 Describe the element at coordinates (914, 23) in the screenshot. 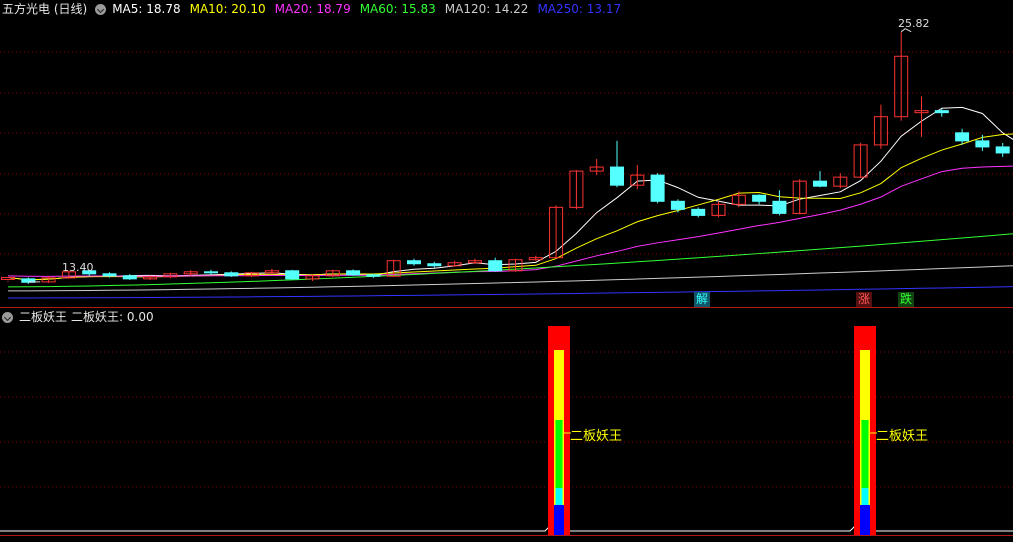

I see `high-price-label: 25.82` at that location.